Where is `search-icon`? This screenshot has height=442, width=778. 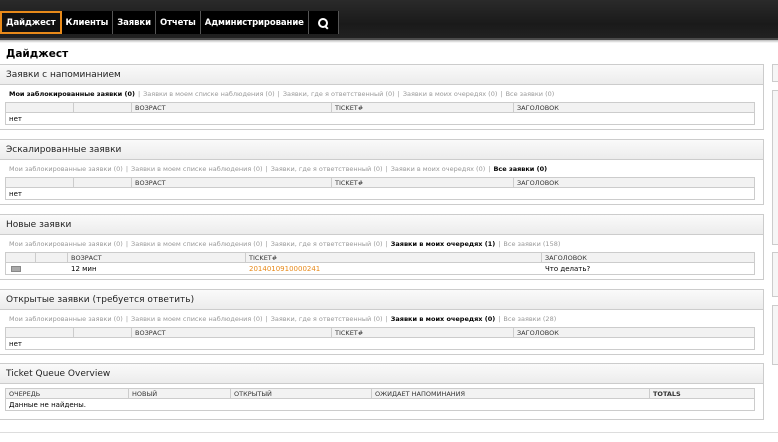 search-icon is located at coordinates (323, 22).